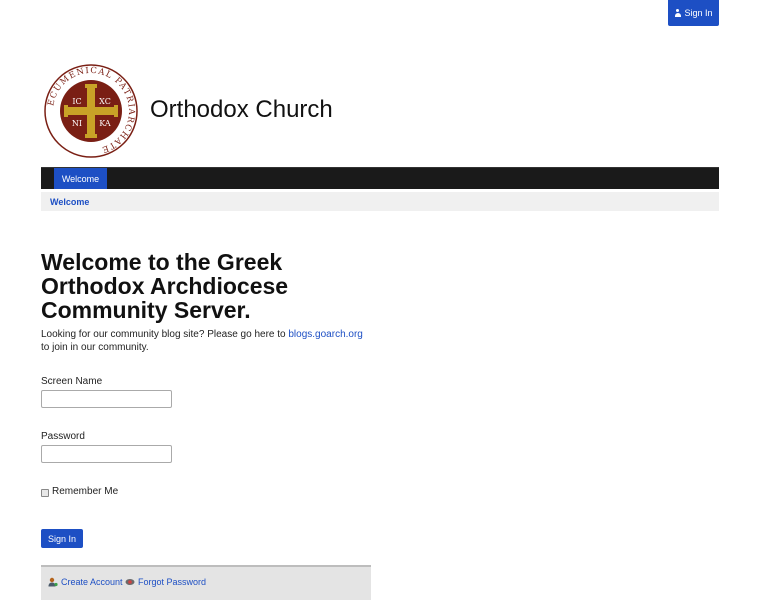 The width and height of the screenshot is (760, 600). Describe the element at coordinates (380, 178) in the screenshot. I see `main-navbar: Welcome` at that location.